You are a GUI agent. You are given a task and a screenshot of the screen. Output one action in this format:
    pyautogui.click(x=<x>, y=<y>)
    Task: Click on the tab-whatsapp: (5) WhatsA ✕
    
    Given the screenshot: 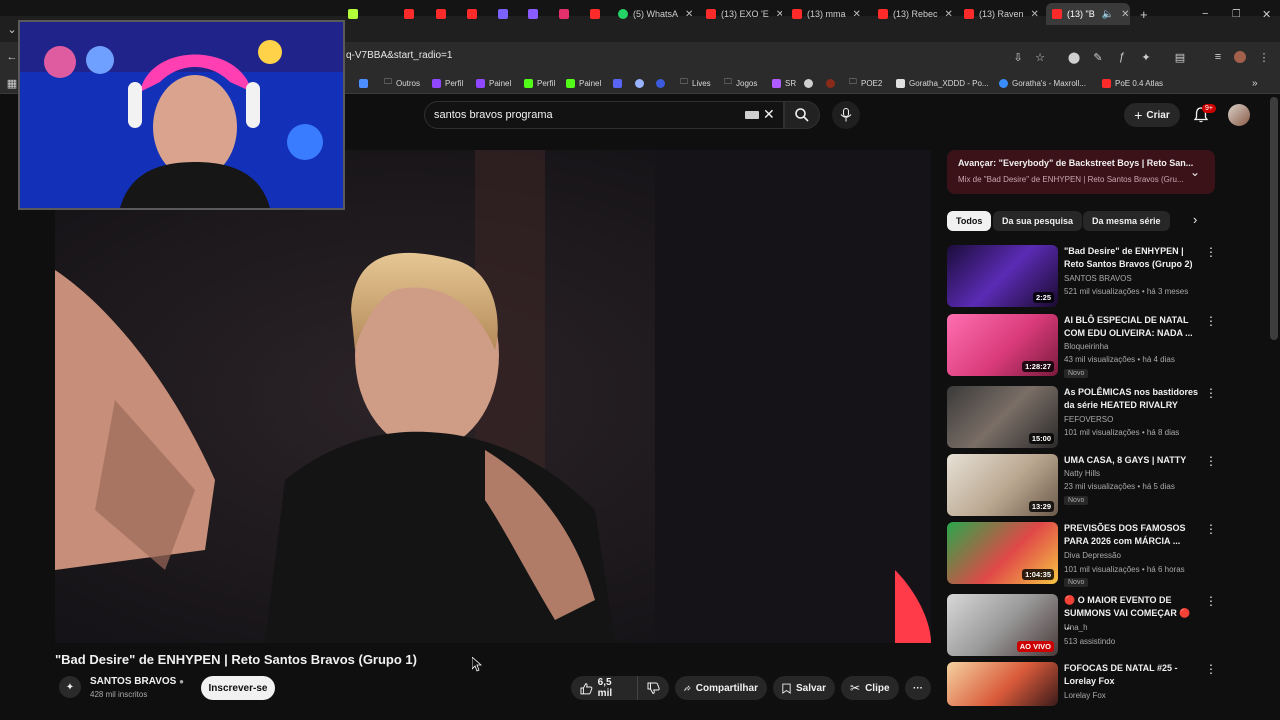 What is the action you would take?
    pyautogui.click(x=653, y=14)
    